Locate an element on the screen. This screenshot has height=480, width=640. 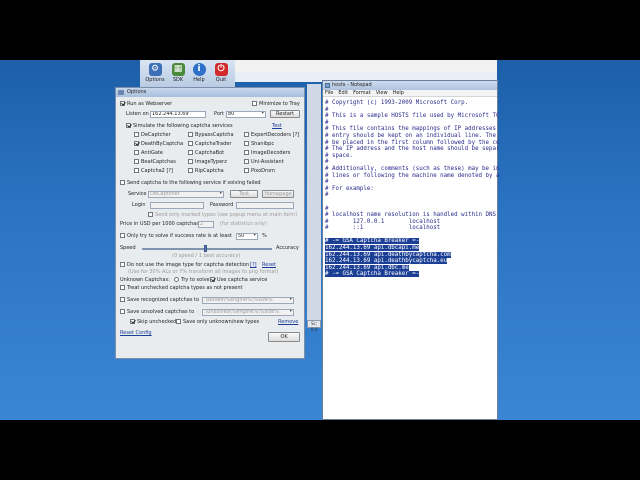
service-checkbox: AntiGate is located at coordinates (148, 153).